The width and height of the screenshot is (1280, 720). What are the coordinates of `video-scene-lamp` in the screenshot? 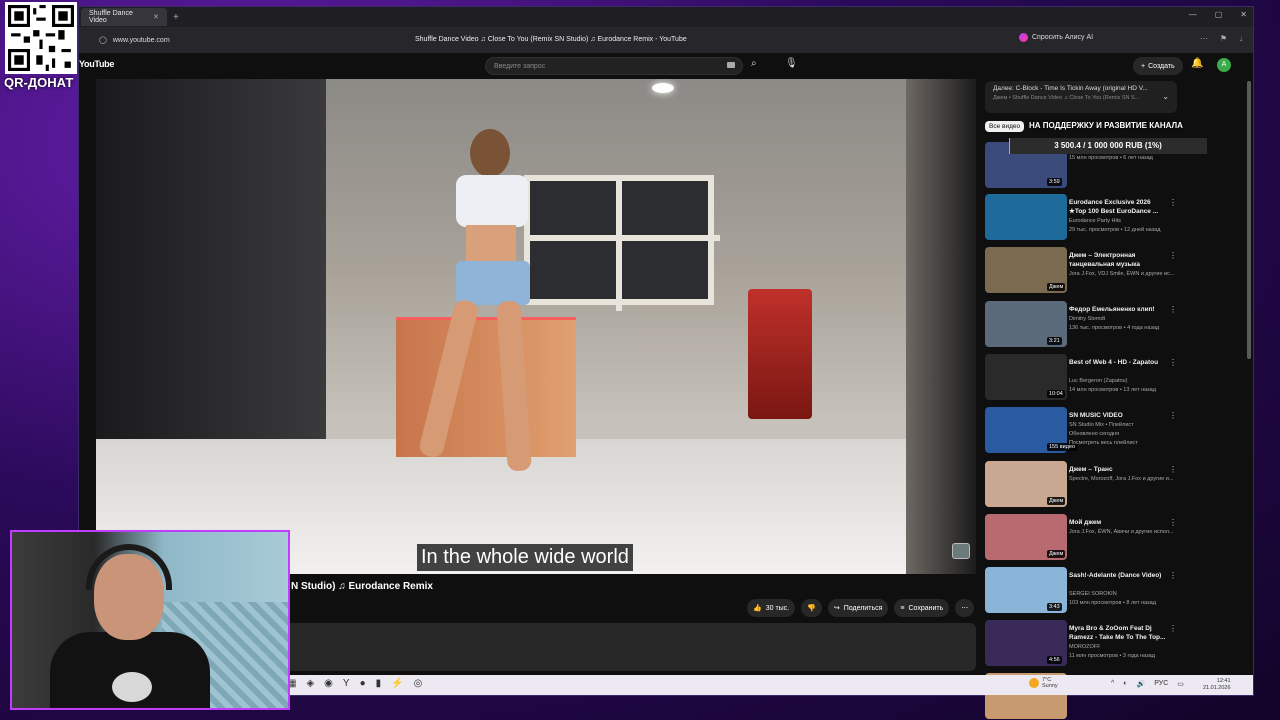 It's located at (663, 88).